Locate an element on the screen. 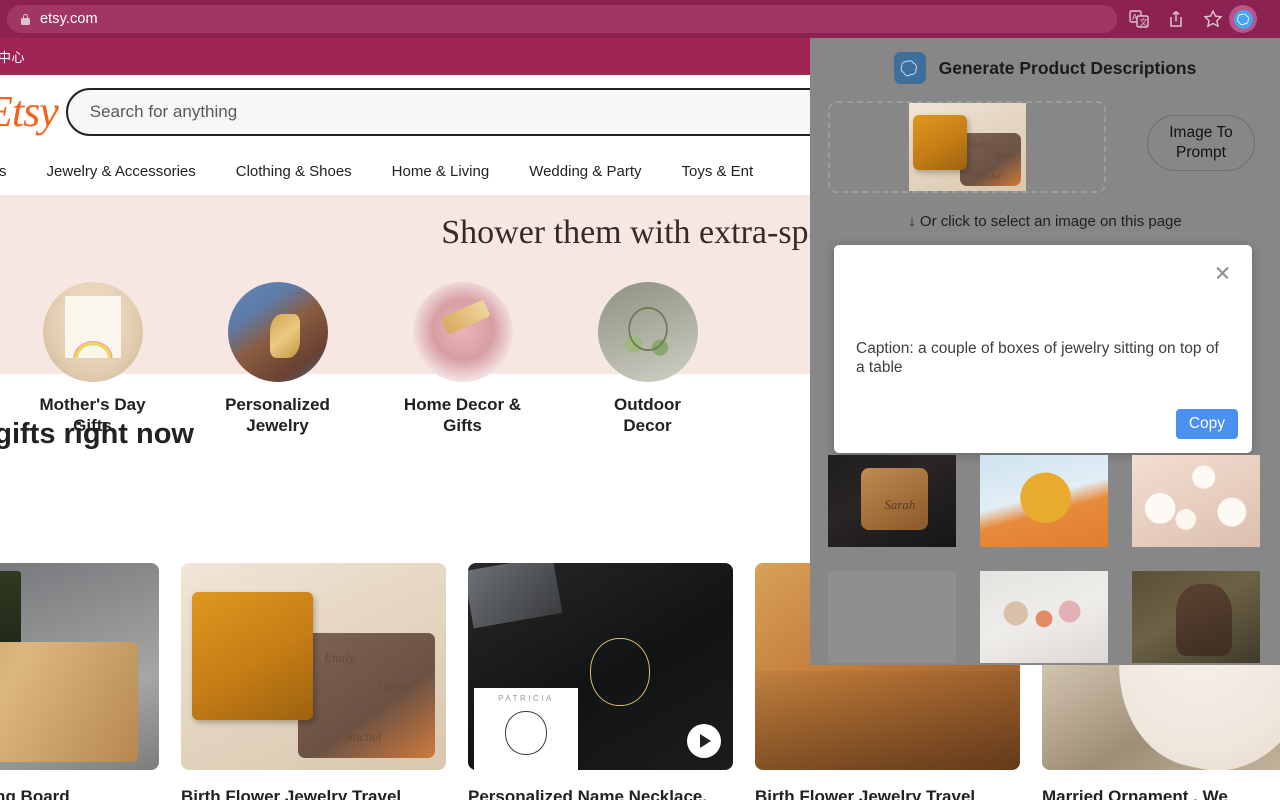 This screenshot has width=1280, height=800. product-image is located at coordinates (79, 666).